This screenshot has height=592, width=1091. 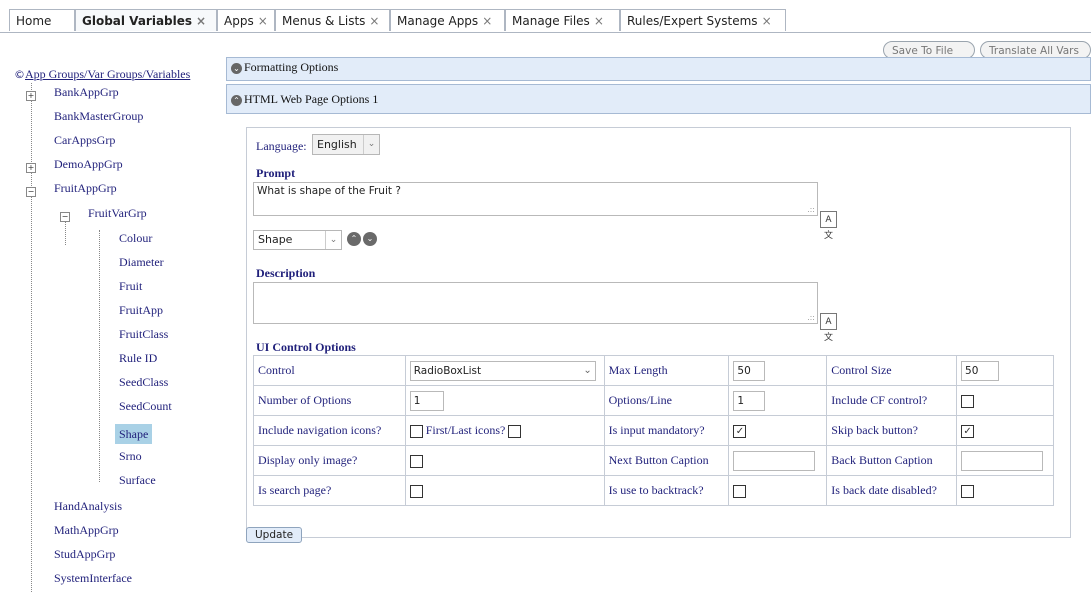 I want to click on section-html-web-page-options: ⌃ HTML Web Page Options 1, so click(x=658, y=99).